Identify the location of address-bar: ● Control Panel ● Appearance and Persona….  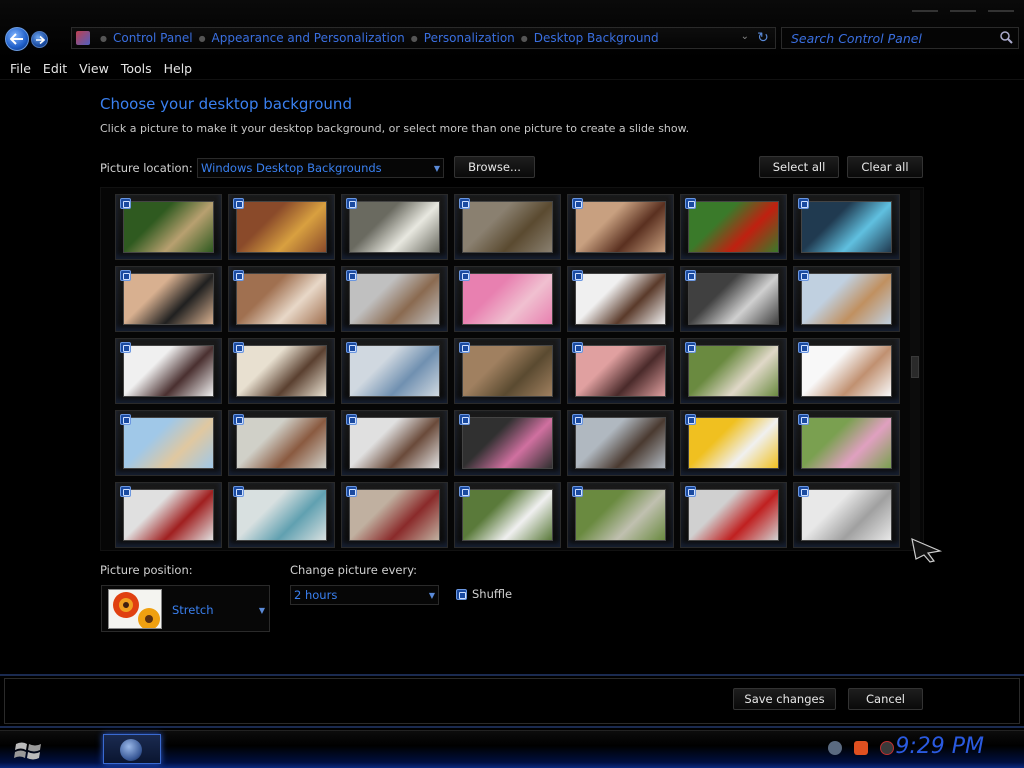
(423, 38).